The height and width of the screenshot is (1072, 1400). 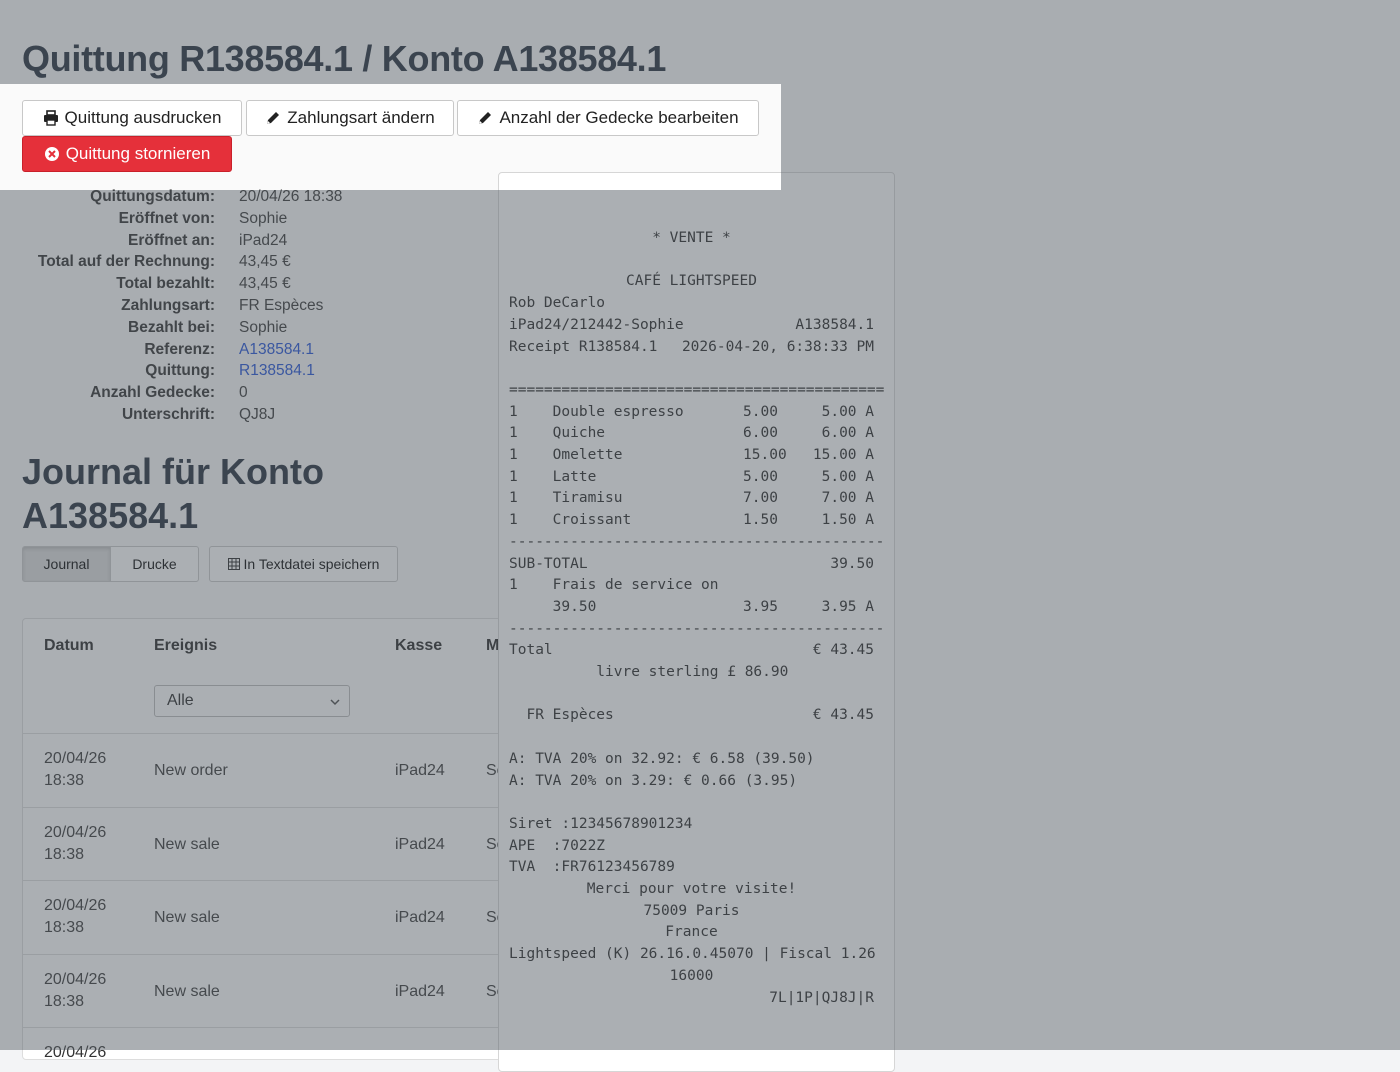 I want to click on print-receipt-label: Quittung ausdrucken, so click(x=143, y=117).